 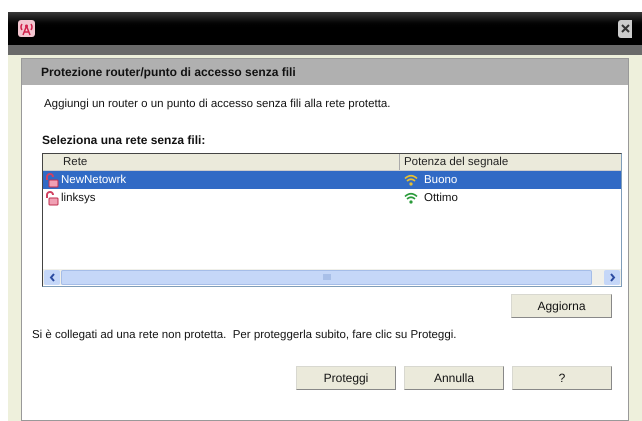 I want to click on dialog-button: ?, so click(x=562, y=378).